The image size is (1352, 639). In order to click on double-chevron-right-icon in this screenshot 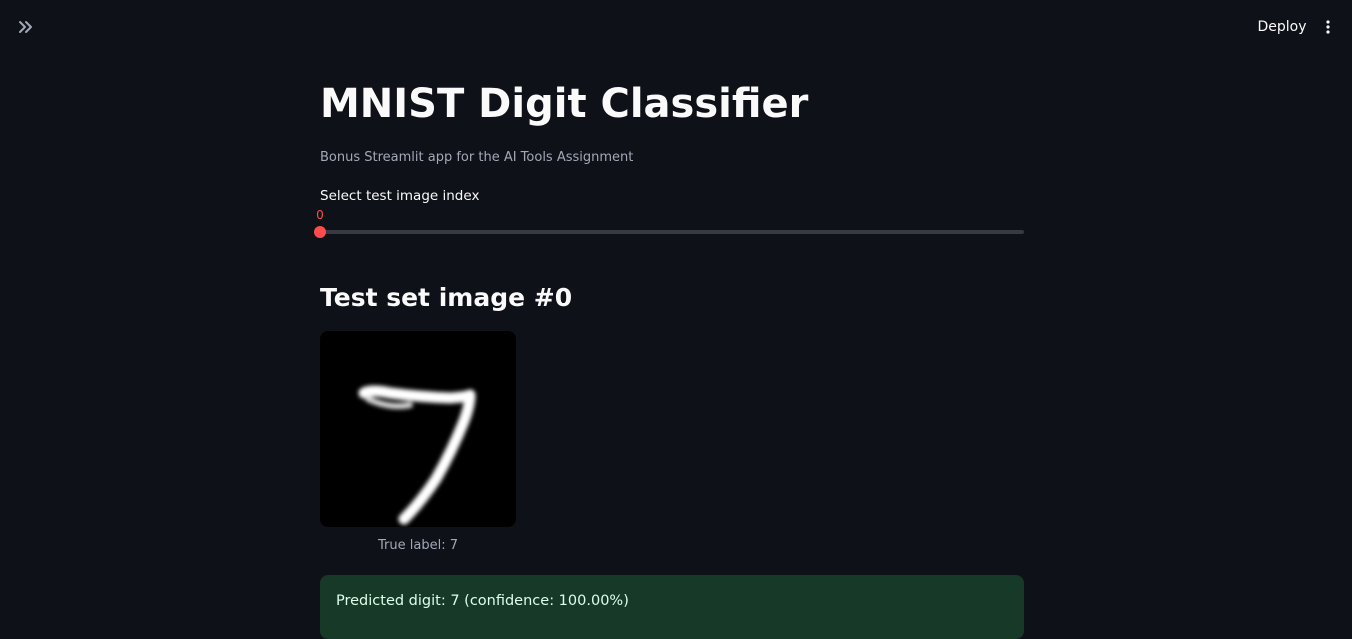, I will do `click(25, 27)`.